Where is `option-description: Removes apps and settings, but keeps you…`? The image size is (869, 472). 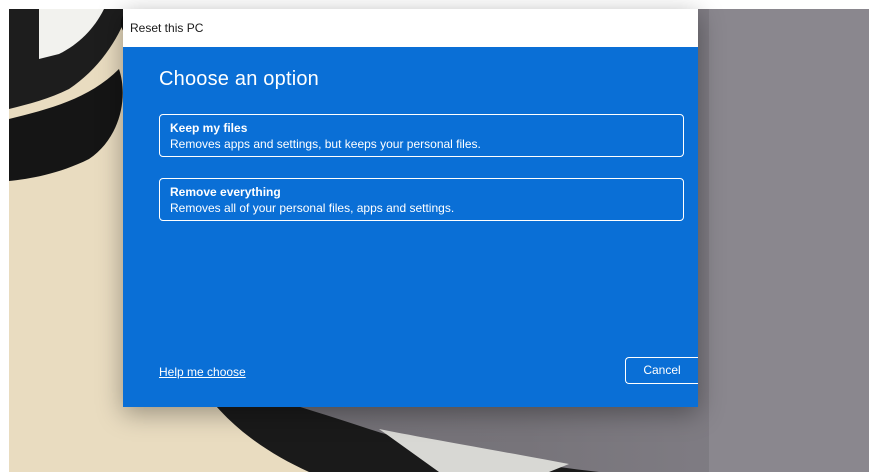
option-description: Removes apps and settings, but keeps you… is located at coordinates (325, 144).